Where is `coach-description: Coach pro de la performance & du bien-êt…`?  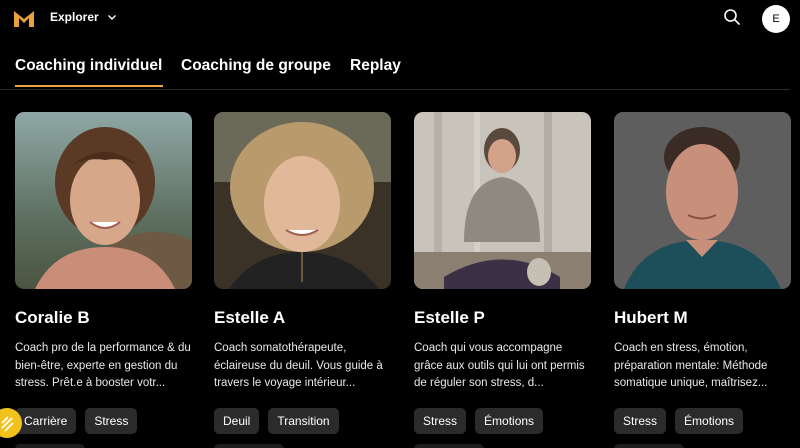
coach-description: Coach pro de la performance & du bien-êt… is located at coordinates (103, 365).